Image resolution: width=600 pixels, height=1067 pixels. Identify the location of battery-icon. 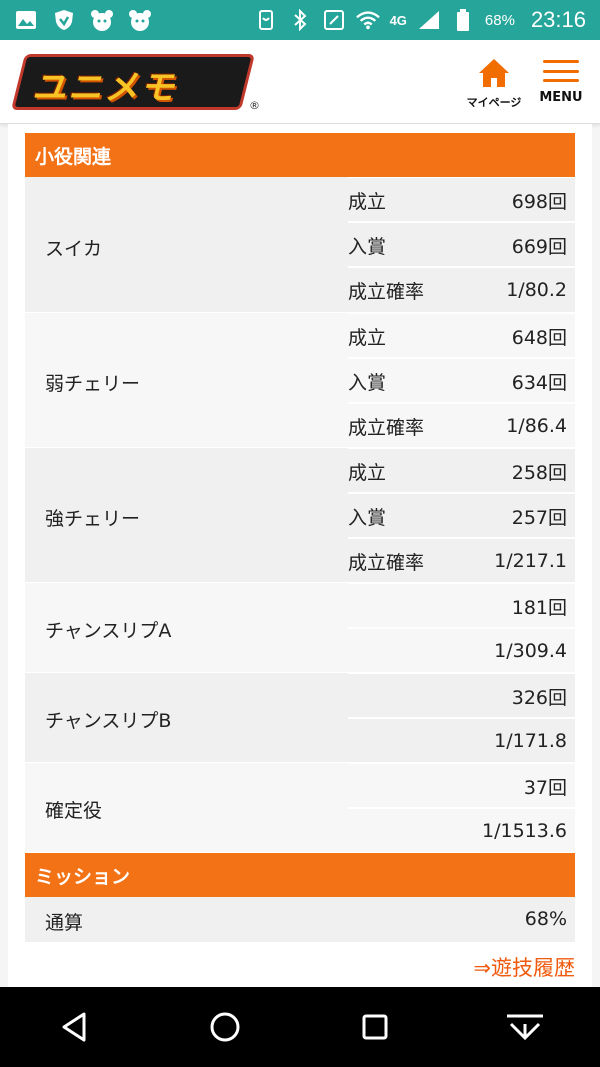
(463, 20).